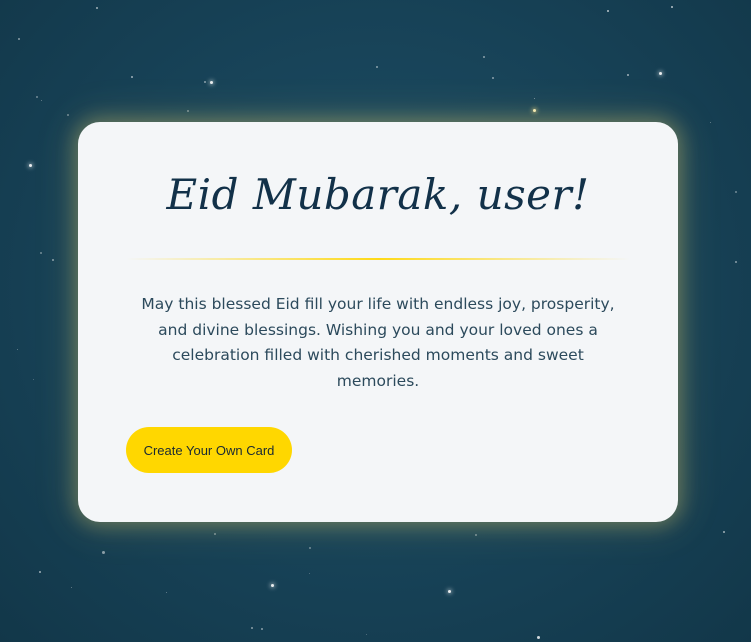 Image resolution: width=751 pixels, height=642 pixels. What do you see at coordinates (378, 259) in the screenshot?
I see `title-divider` at bounding box center [378, 259].